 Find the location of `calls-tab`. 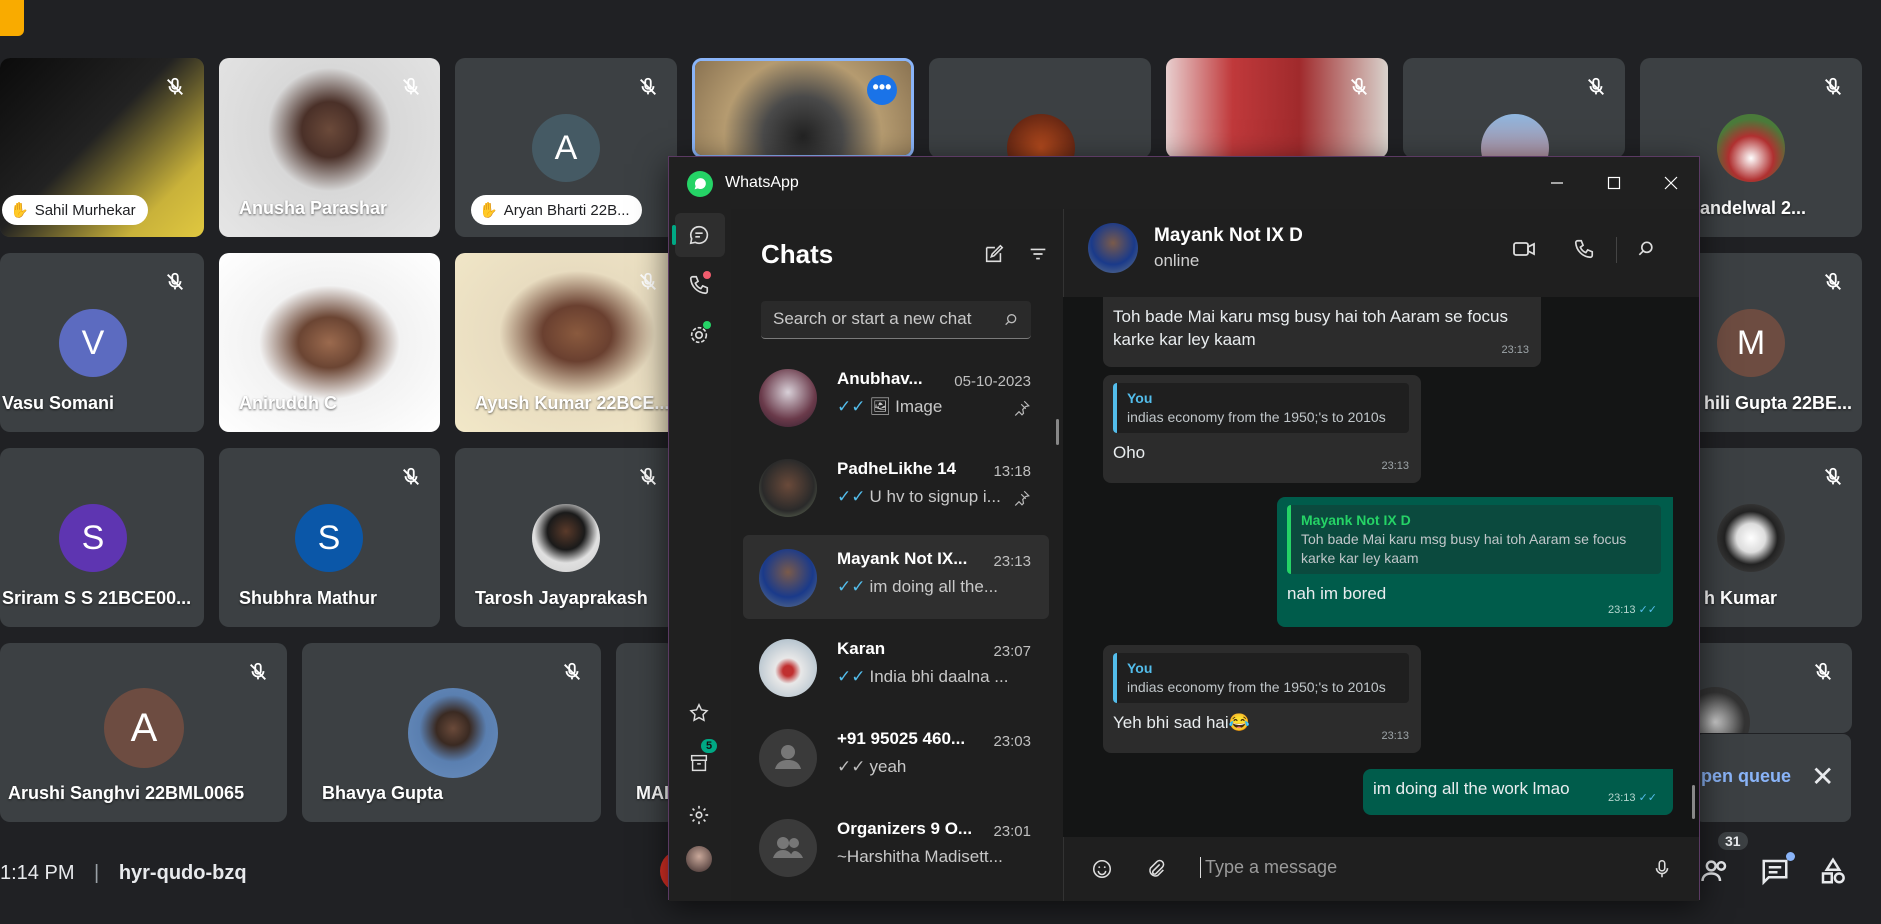

calls-tab is located at coordinates (699, 285).